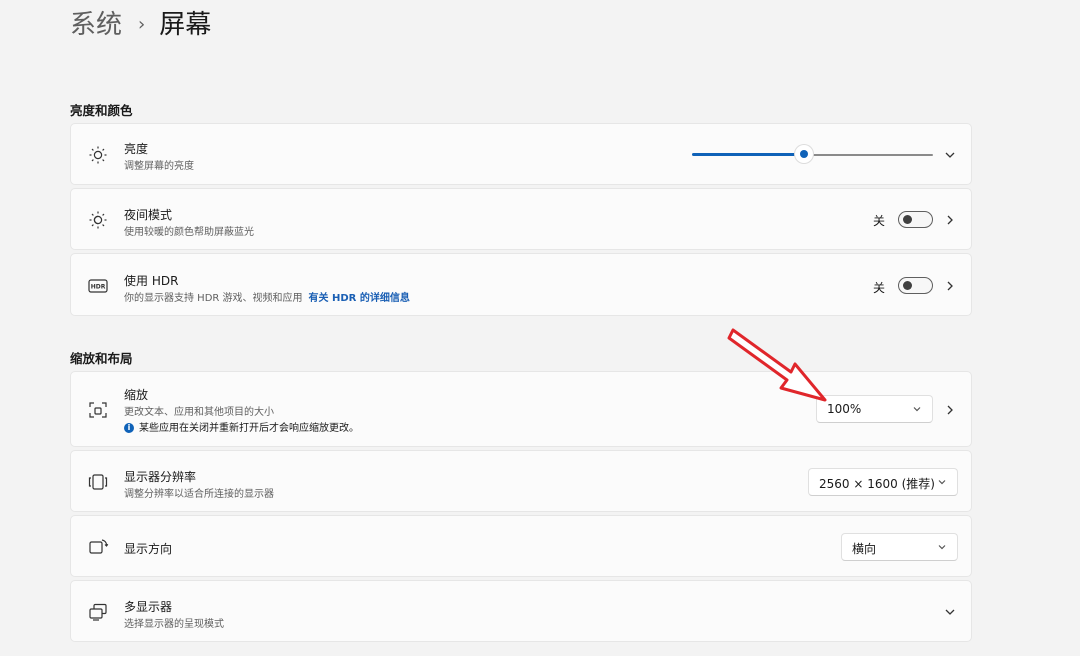 Image resolution: width=1080 pixels, height=656 pixels. I want to click on multi-display-subtitle: 选择显示器的呈现模式, so click(174, 624).